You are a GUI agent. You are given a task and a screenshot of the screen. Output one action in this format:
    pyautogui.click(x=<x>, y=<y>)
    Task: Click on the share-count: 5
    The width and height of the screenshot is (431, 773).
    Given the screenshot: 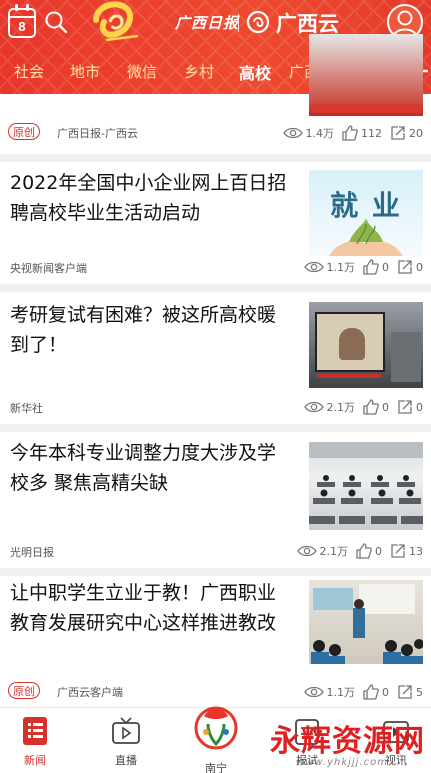 What is the action you would take?
    pyautogui.click(x=419, y=692)
    